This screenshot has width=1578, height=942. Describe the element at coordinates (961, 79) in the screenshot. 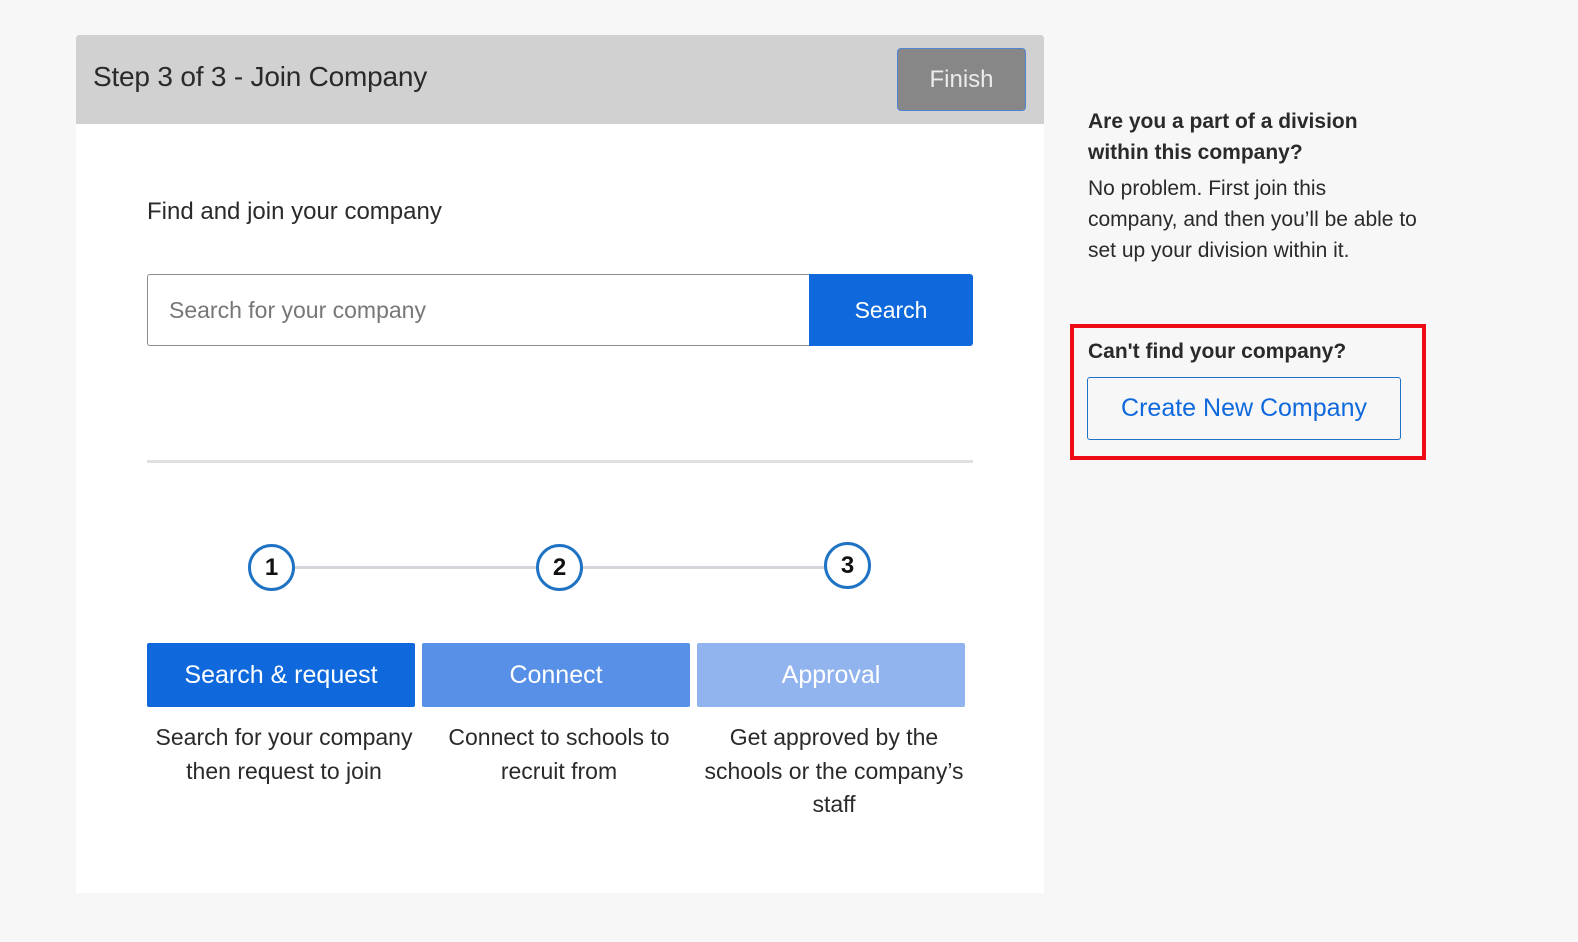

I see `finish-button: Finish` at that location.